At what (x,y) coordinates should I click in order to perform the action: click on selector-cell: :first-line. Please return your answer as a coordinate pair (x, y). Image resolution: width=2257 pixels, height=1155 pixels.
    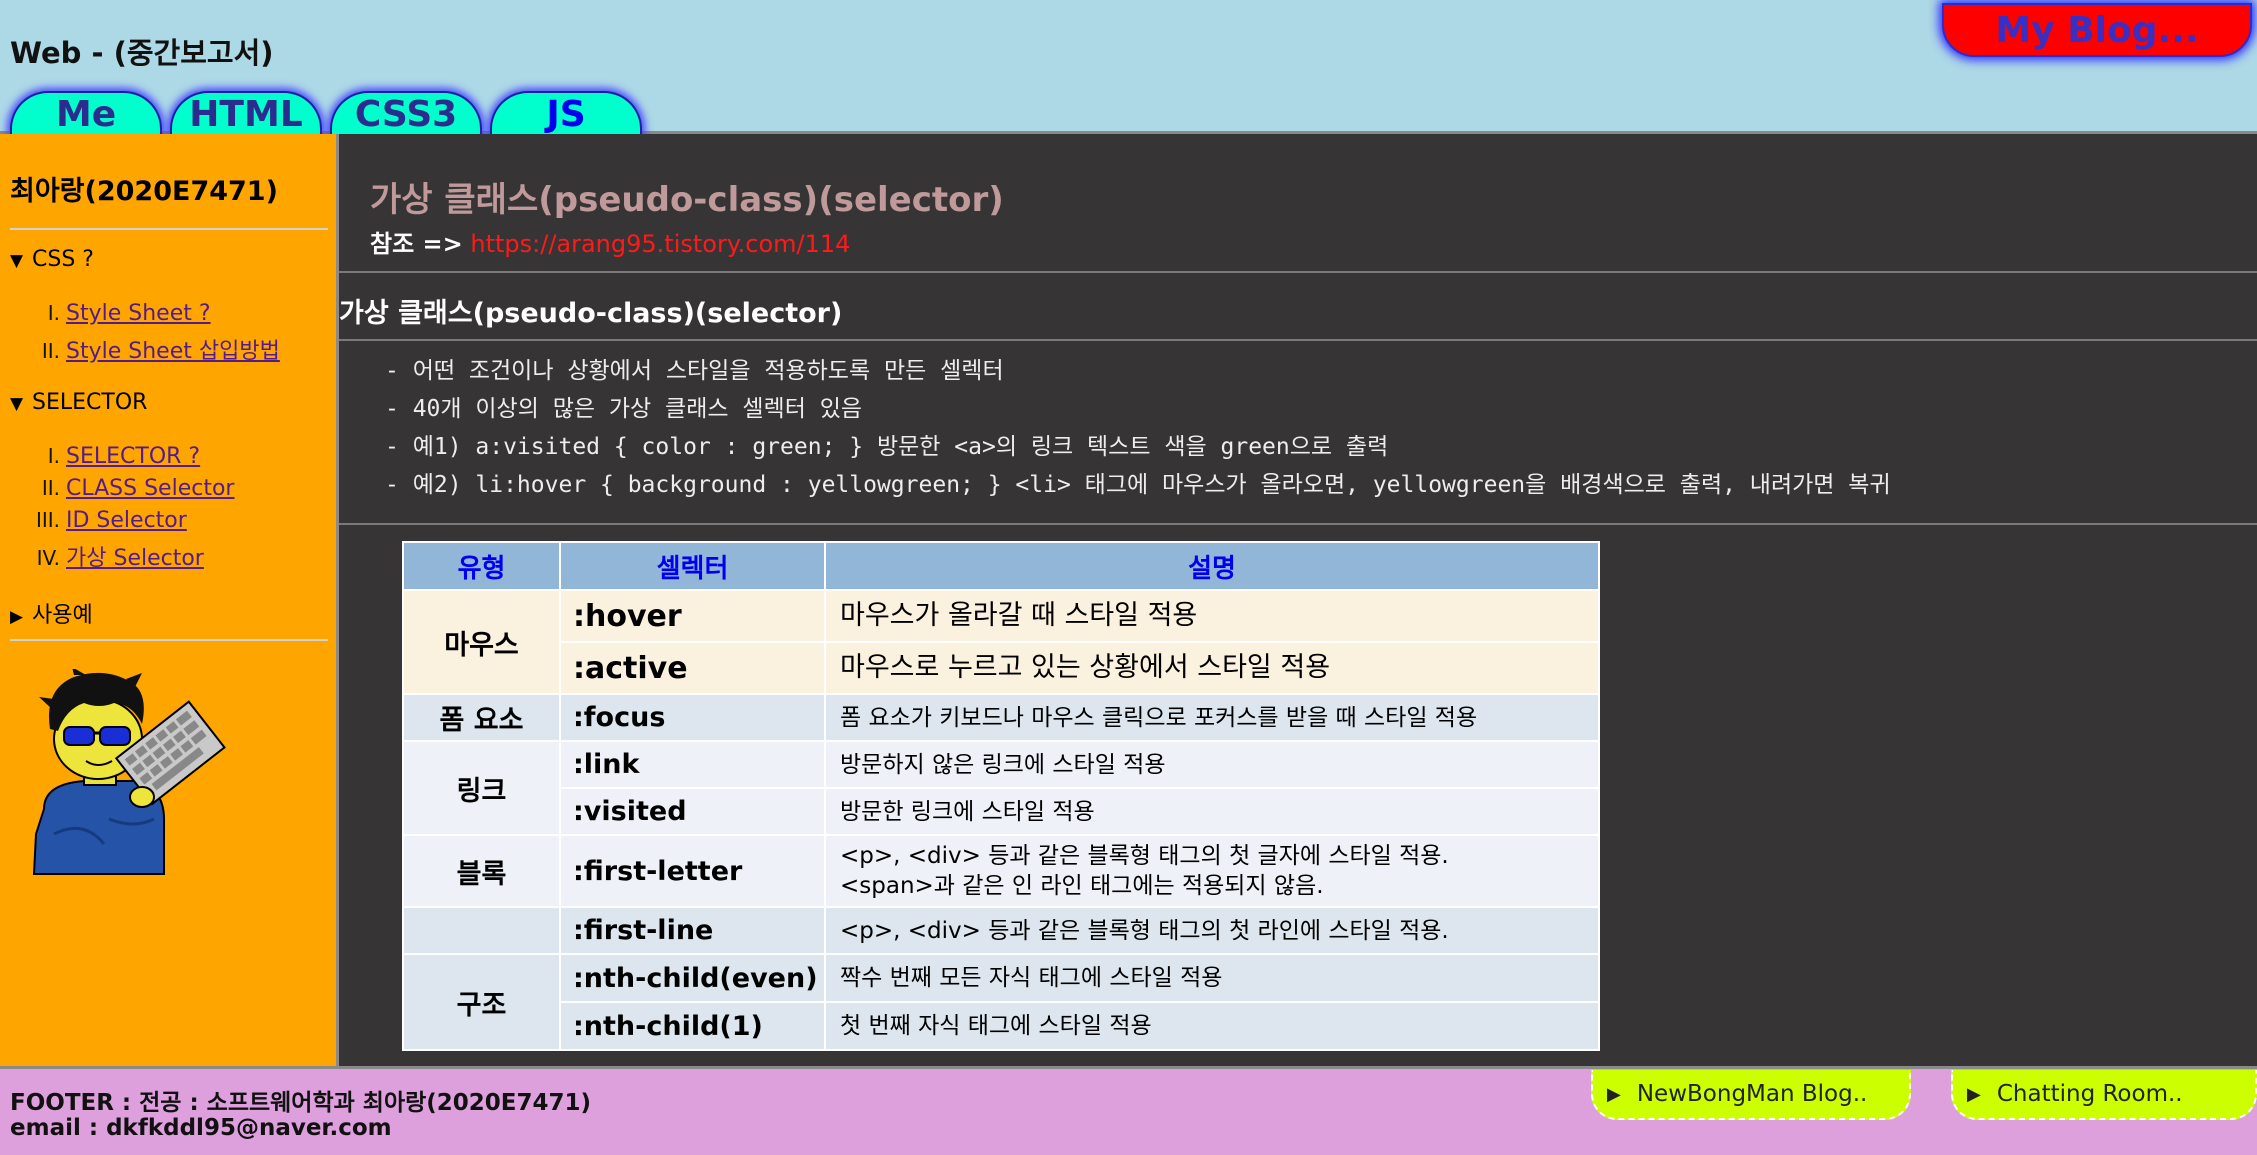
    Looking at the image, I should click on (692, 930).